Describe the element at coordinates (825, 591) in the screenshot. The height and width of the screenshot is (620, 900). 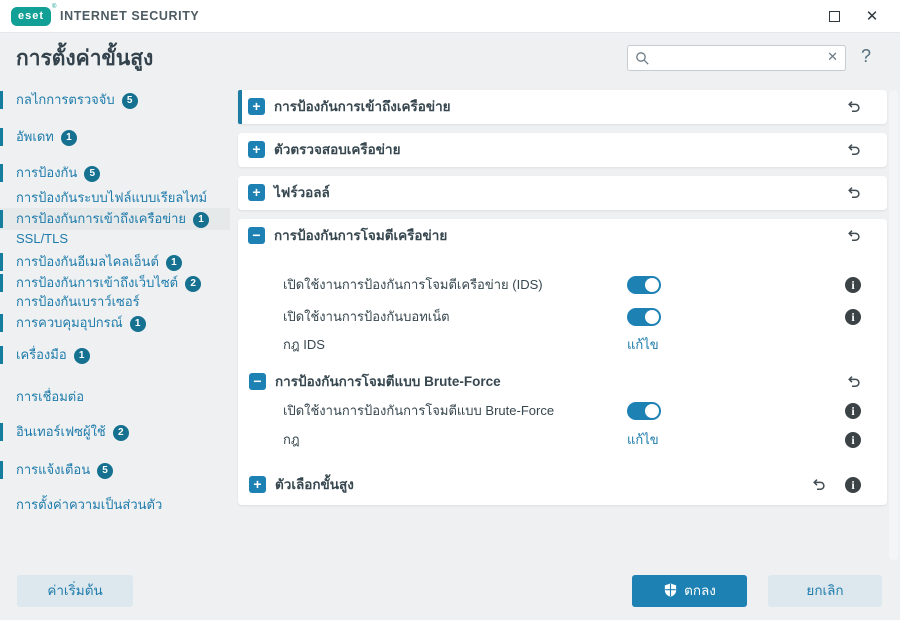
I see `cancel-button: ยกเลิก` at that location.